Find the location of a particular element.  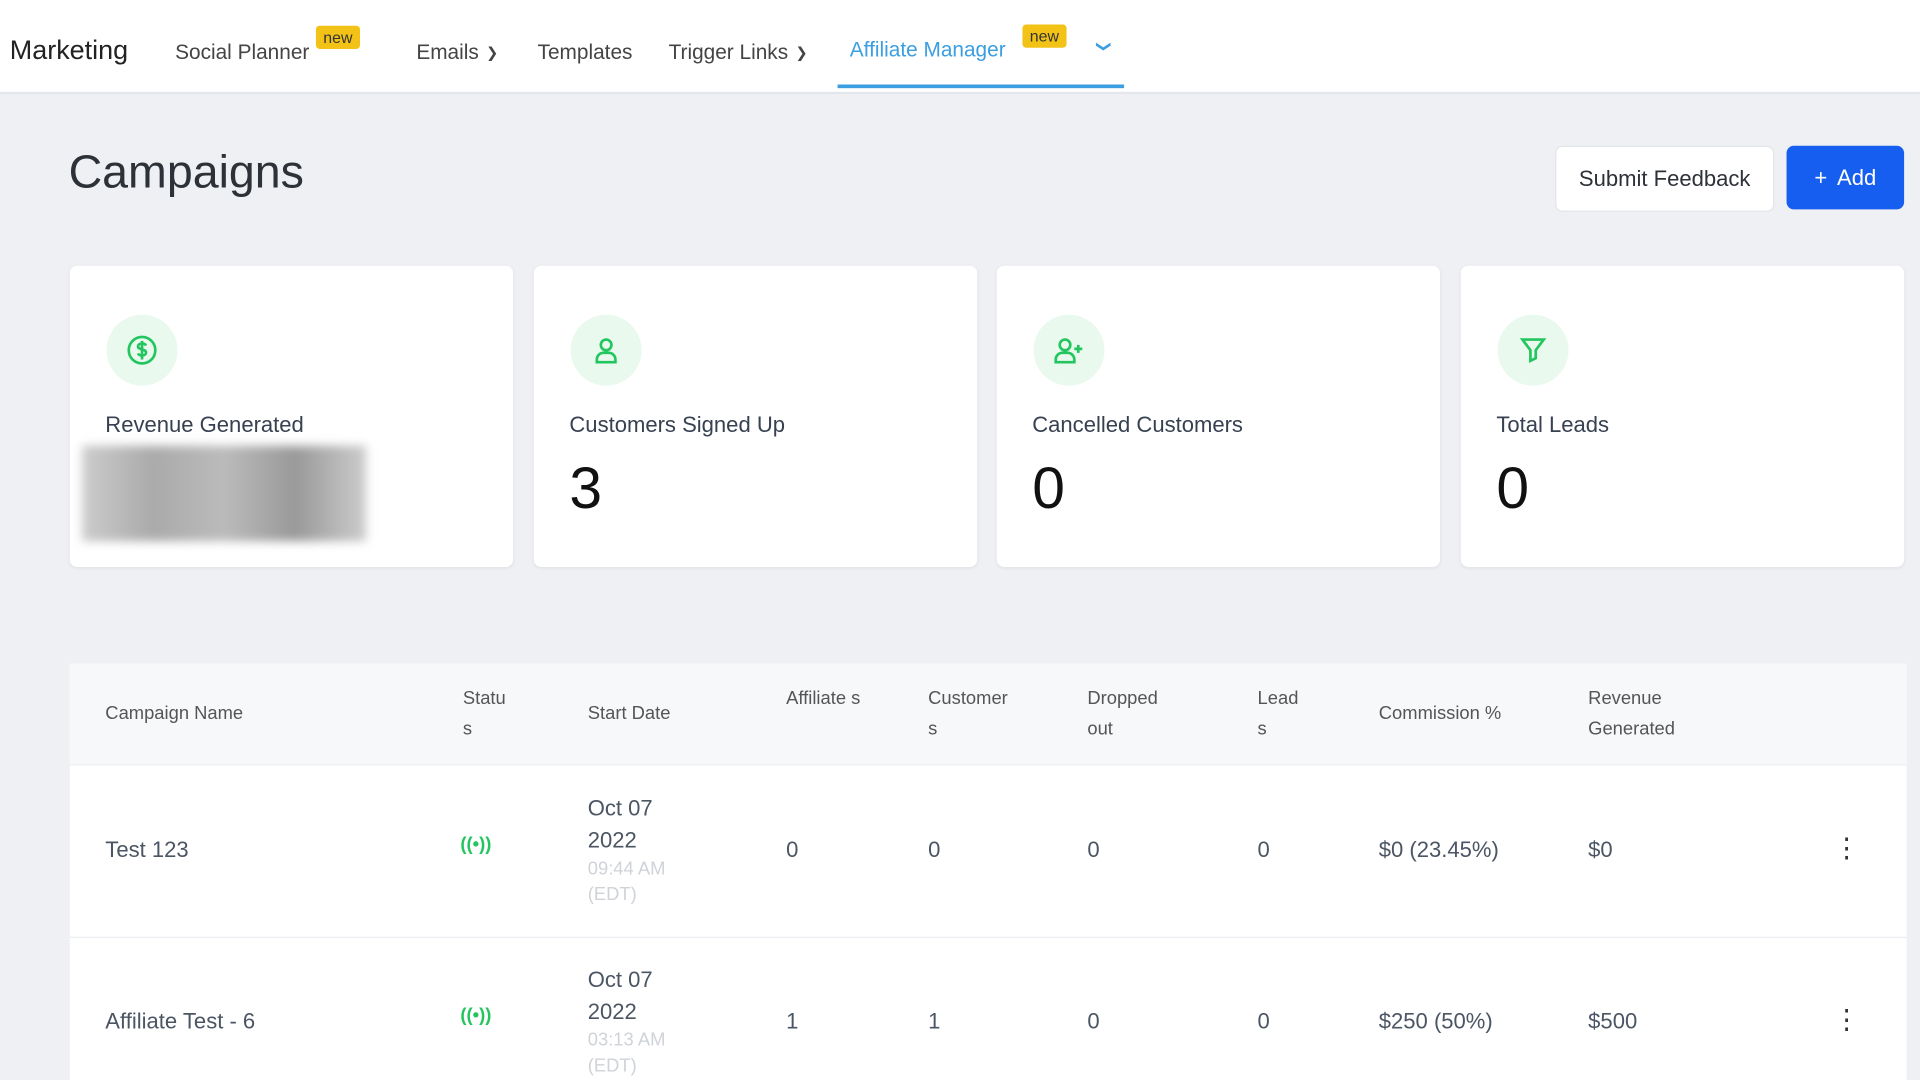

stat-label: Revenue Generated is located at coordinates (204, 425).